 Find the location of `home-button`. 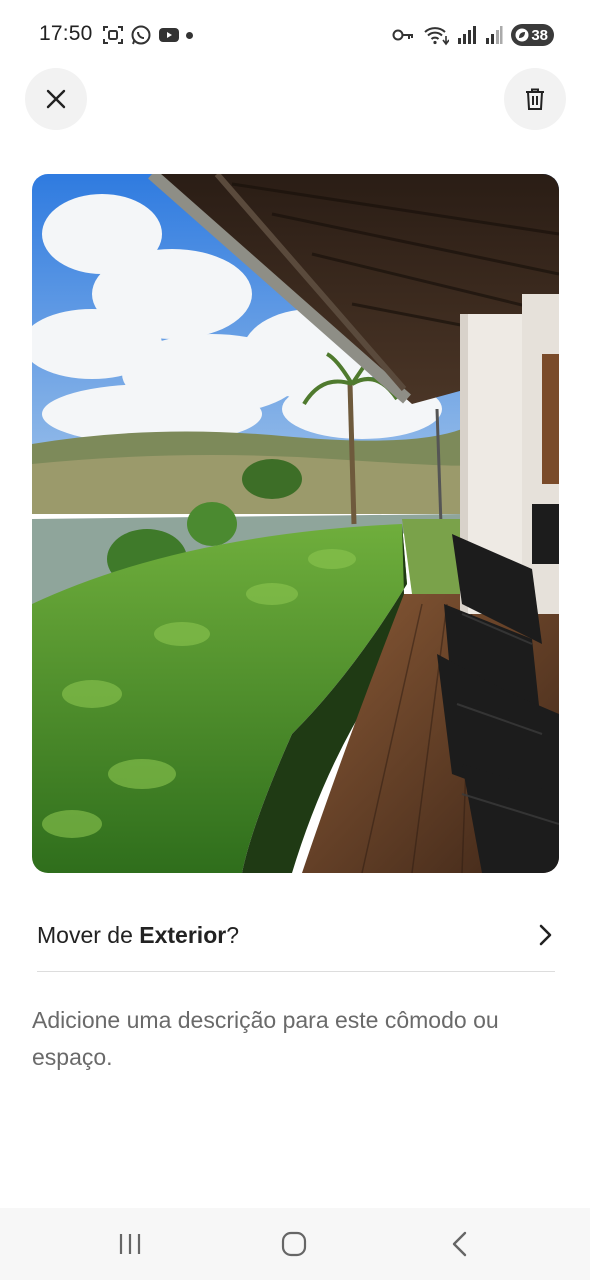

home-button is located at coordinates (294, 1244).